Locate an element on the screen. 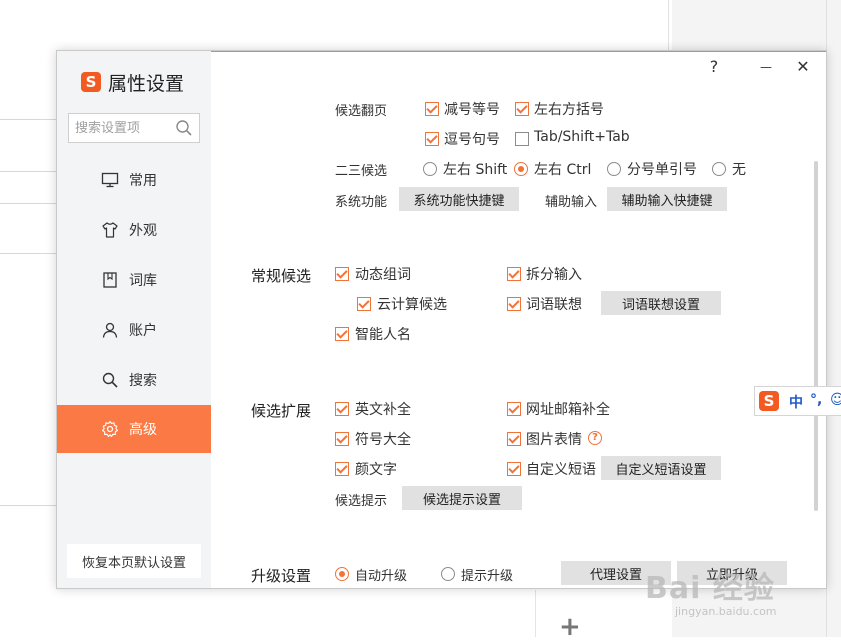  monitor-icon is located at coordinates (110, 180).